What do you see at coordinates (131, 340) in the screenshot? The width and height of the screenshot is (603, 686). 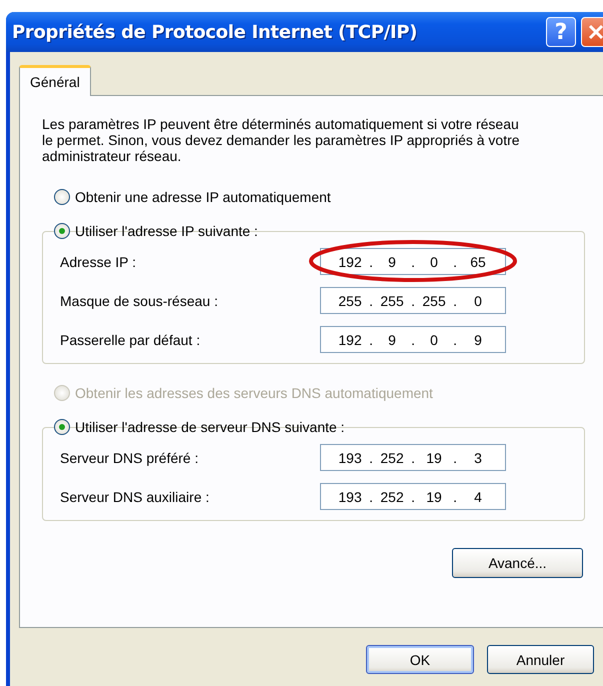 I see `field-label: Passerelle par défaut :` at bounding box center [131, 340].